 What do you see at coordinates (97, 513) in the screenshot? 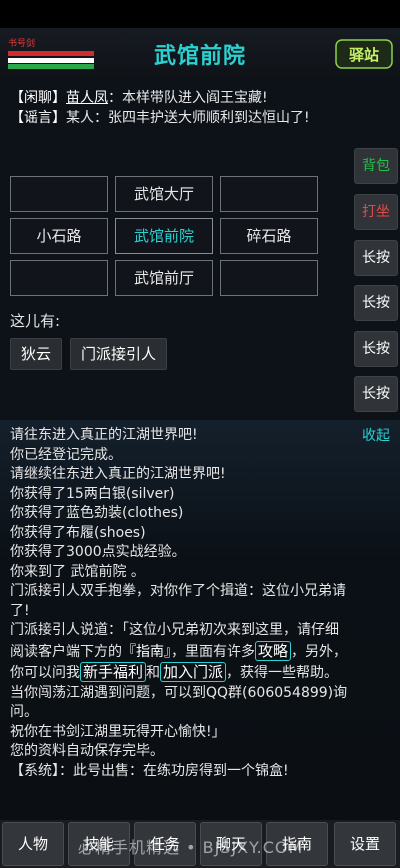
I see `log-line: 你获得了蓝色劲装(clothes)` at bounding box center [97, 513].